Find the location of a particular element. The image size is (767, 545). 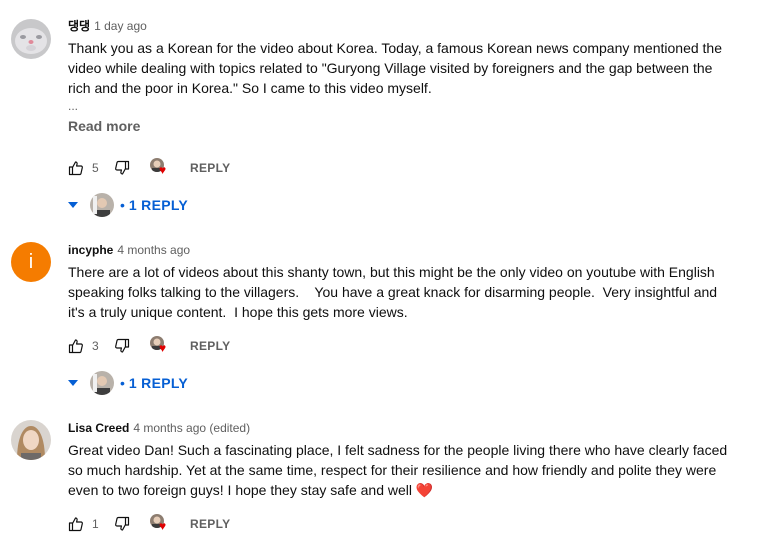

comment-actions: 1 ♥ REPLY is located at coordinates (149, 524).